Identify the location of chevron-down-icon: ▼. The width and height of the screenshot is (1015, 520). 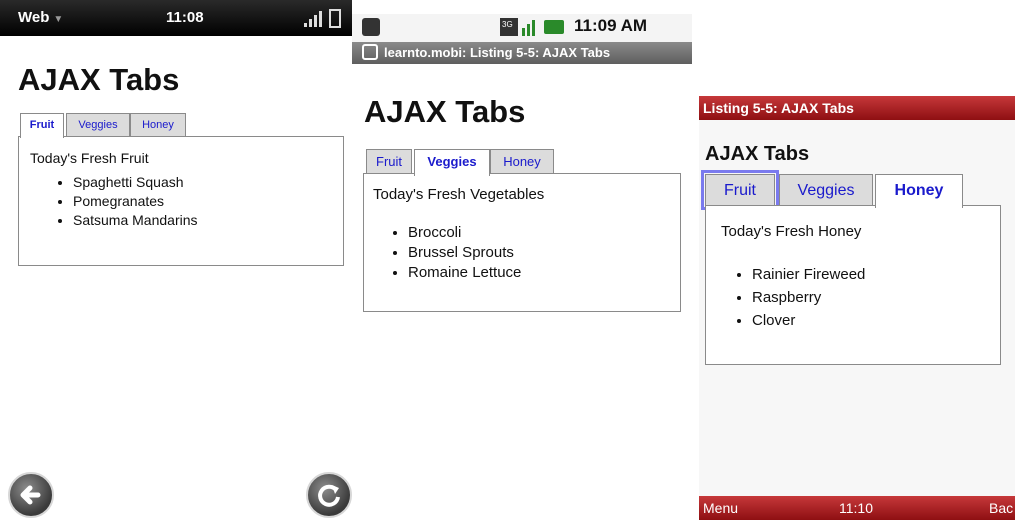
(58, 19).